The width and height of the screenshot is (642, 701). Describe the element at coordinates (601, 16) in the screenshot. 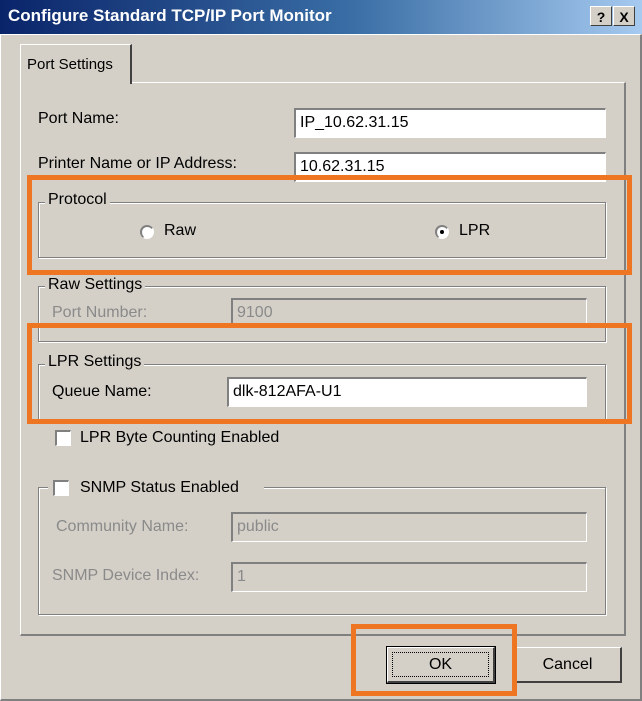

I see `help-button: ?` at that location.